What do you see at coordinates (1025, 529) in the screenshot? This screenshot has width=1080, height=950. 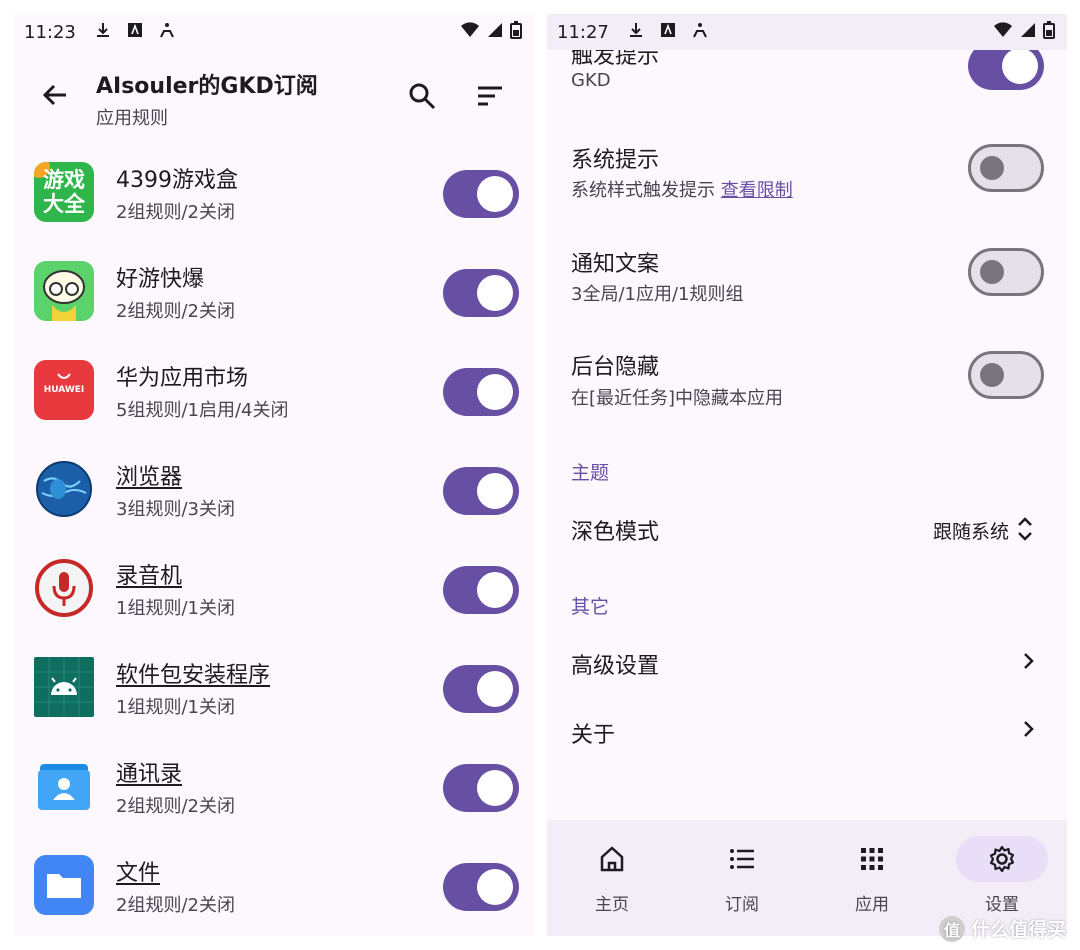 I see `unfold-more-icon` at bounding box center [1025, 529].